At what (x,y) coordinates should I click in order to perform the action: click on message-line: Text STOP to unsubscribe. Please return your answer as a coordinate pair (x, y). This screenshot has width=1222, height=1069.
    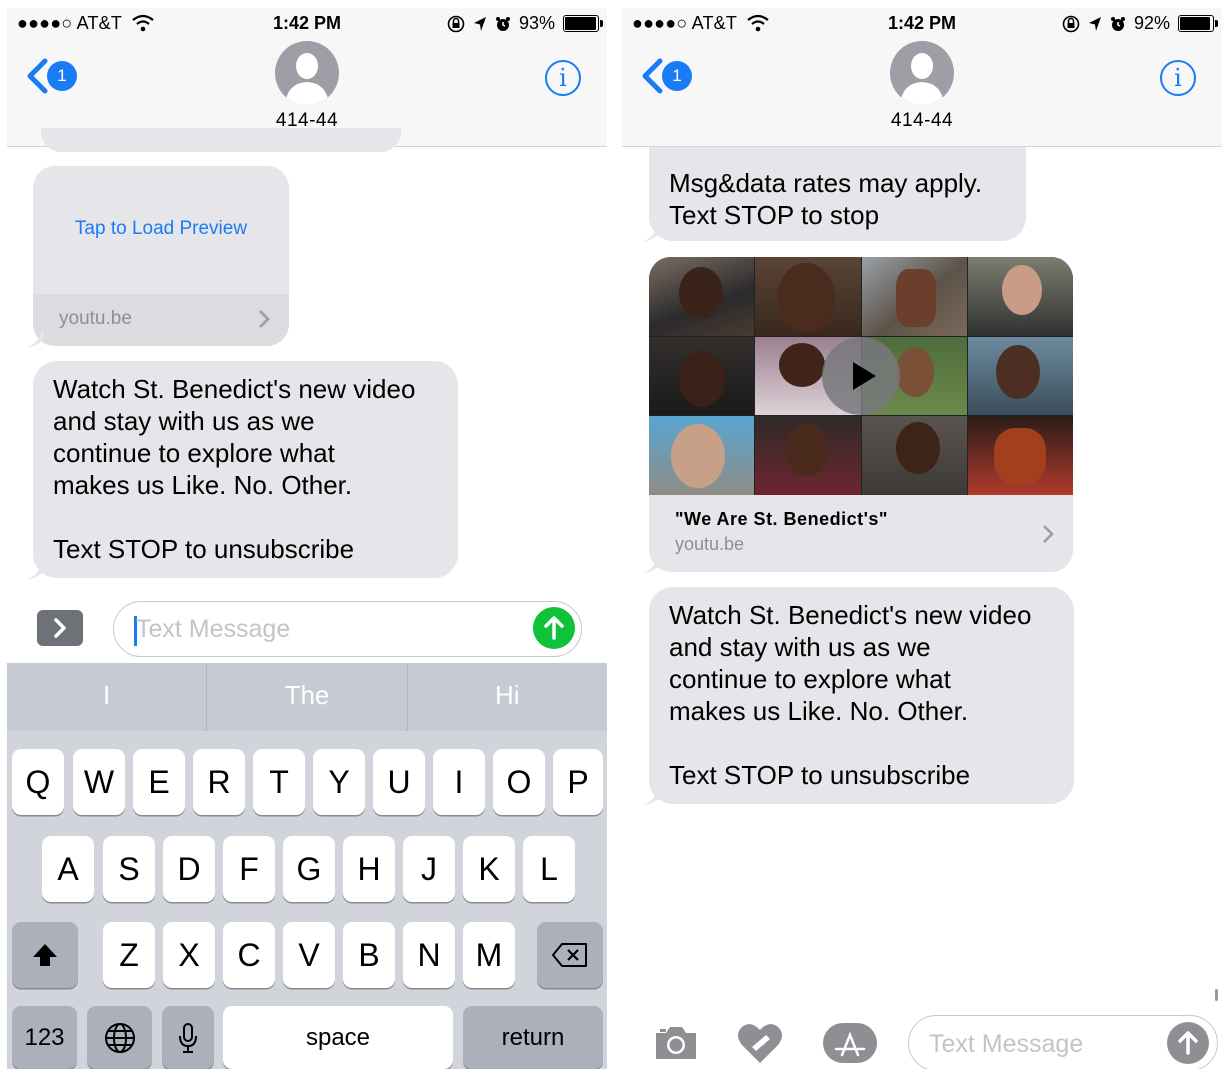
    Looking at the image, I should click on (820, 775).